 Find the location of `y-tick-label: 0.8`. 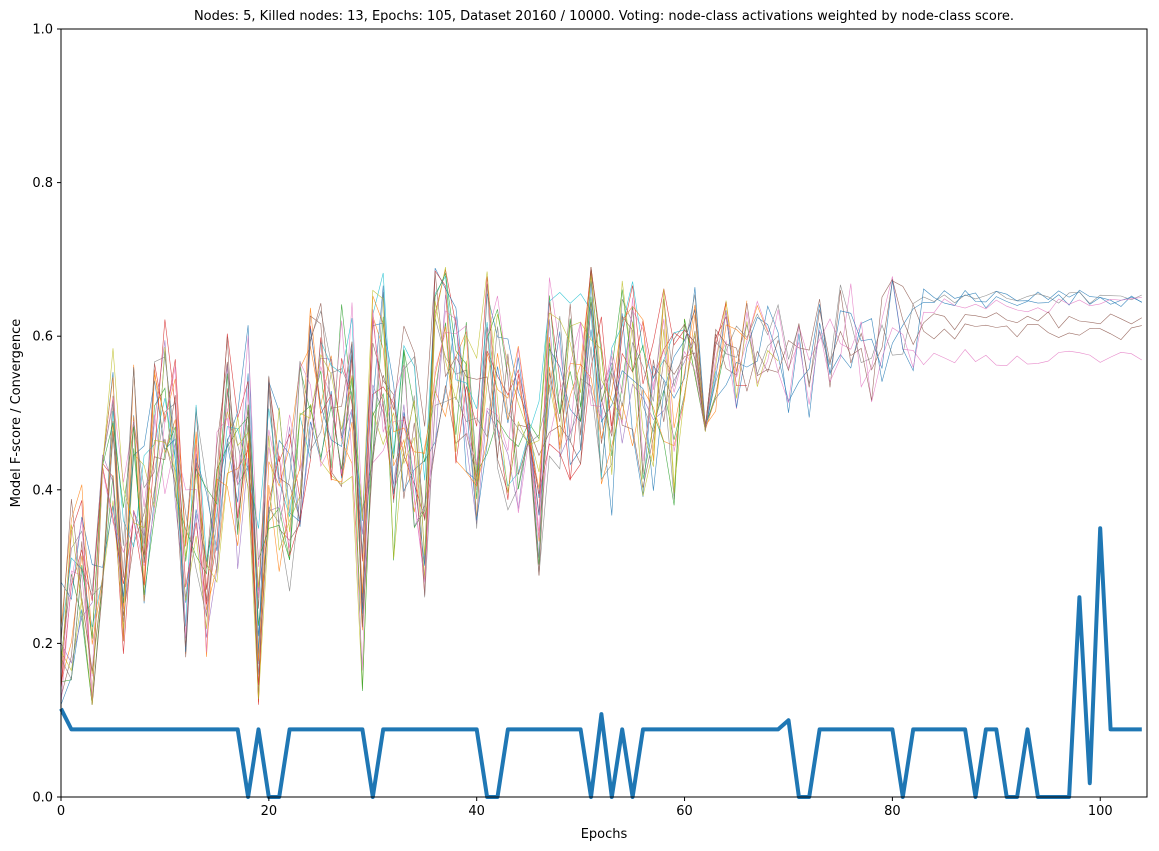

y-tick-label: 0.8 is located at coordinates (42, 183).